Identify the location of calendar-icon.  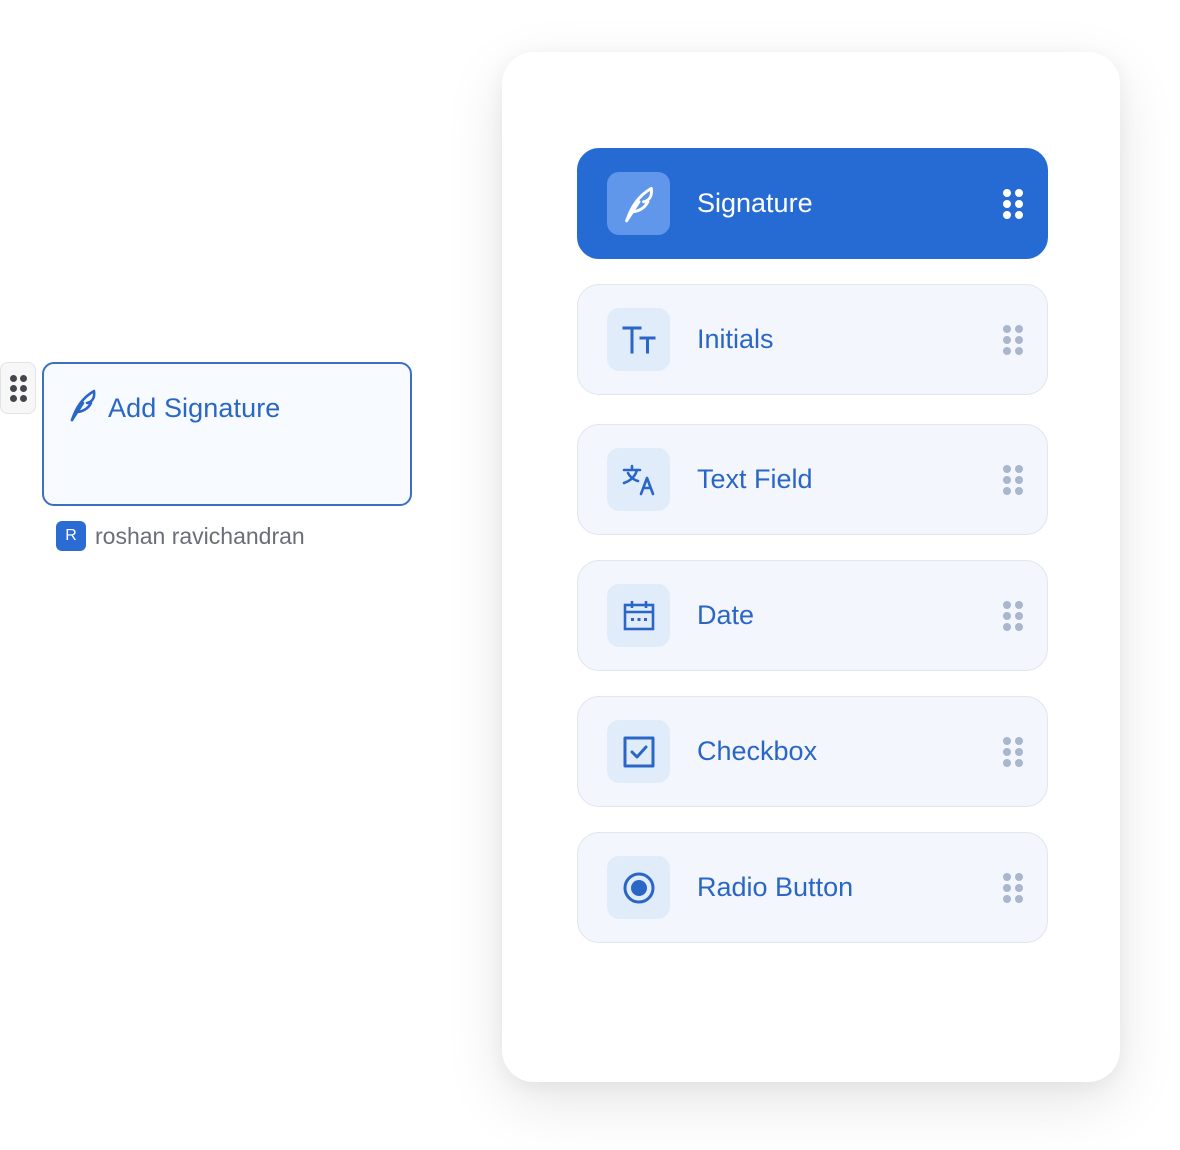
(638, 615).